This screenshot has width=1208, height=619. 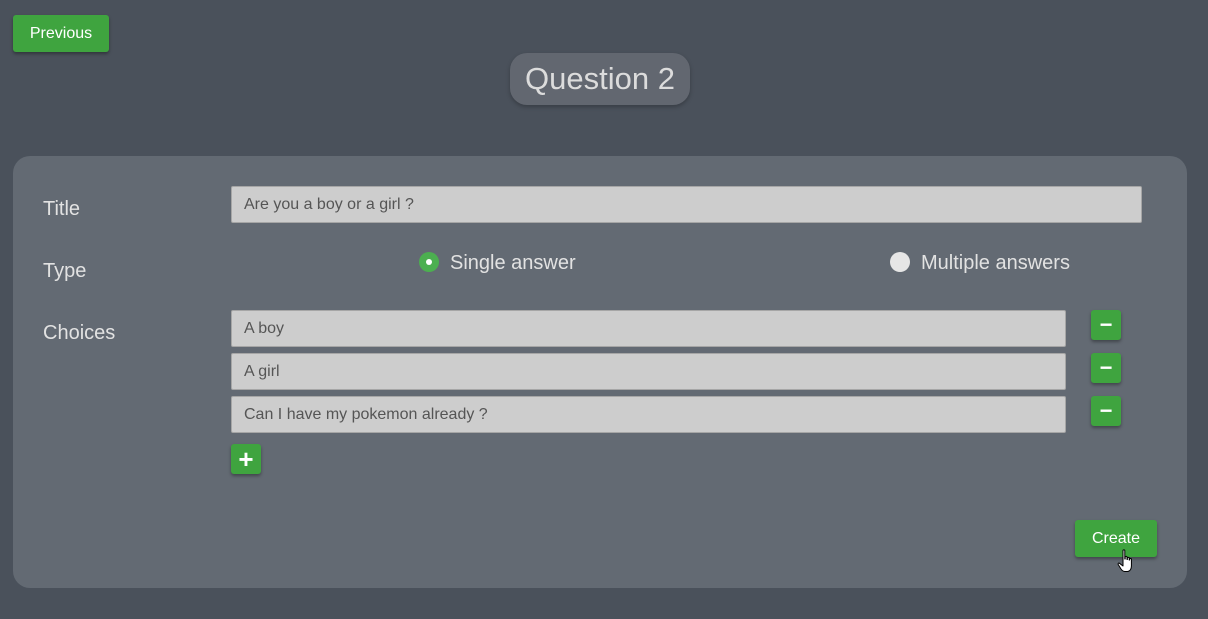 I want to click on radio-multiple-answers: Multiple answers, so click(x=980, y=262).